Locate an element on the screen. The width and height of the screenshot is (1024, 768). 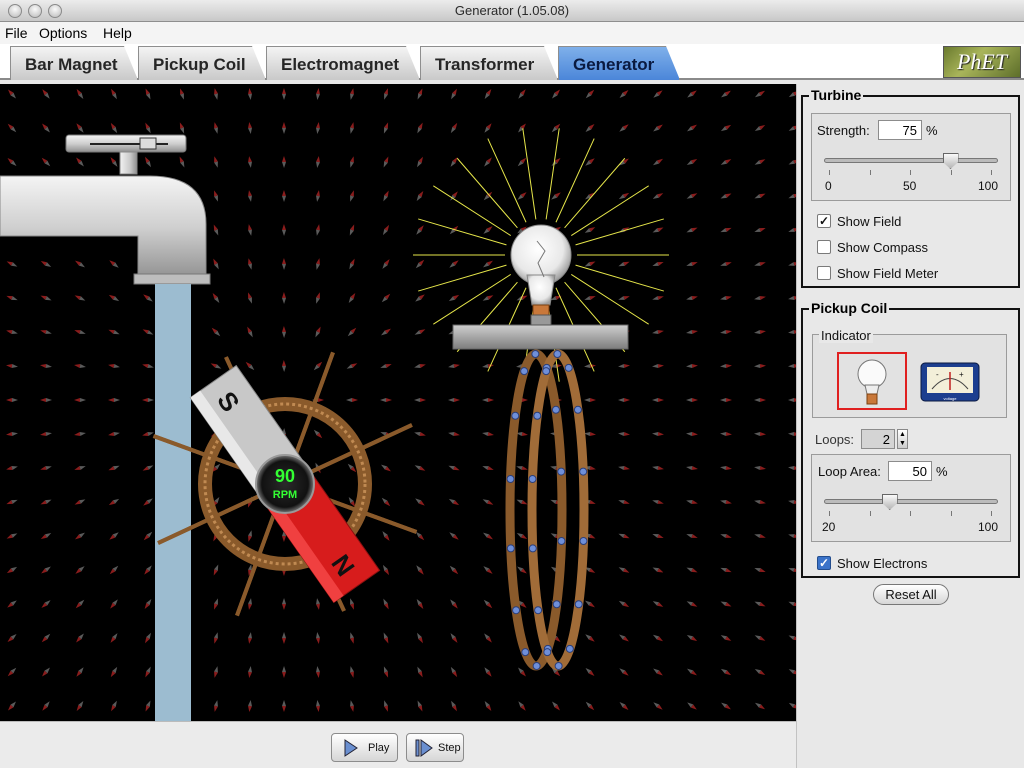
loop-area-slider-track is located at coordinates (911, 501).